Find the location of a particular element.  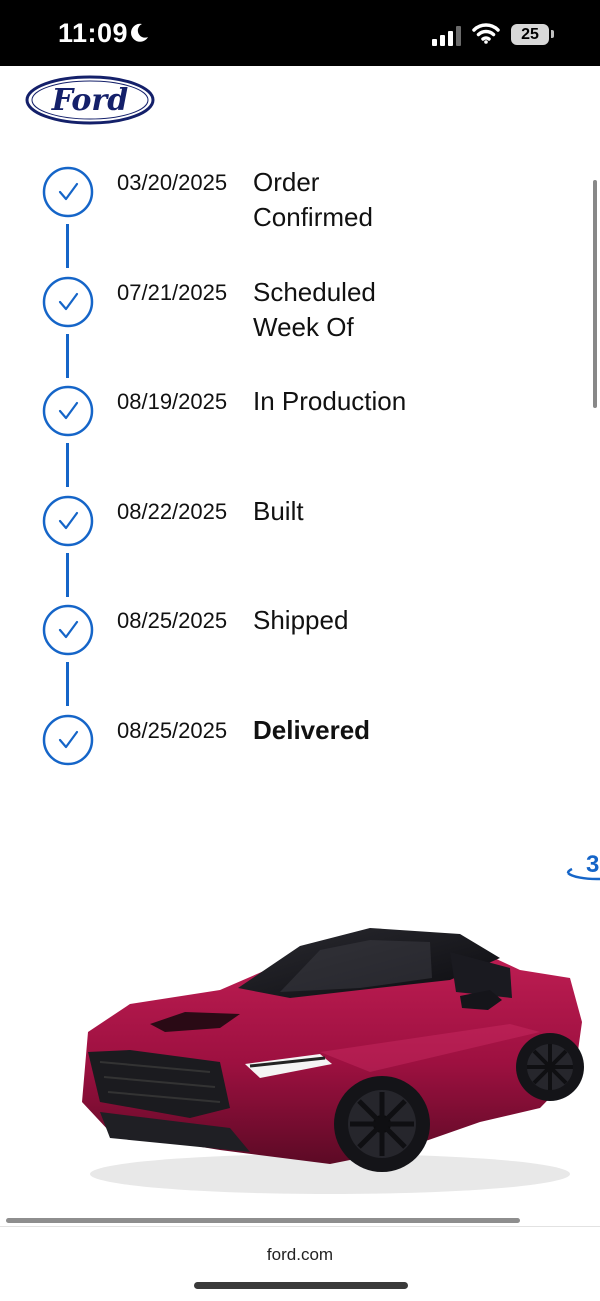

battery-indicator: 25 is located at coordinates (530, 34).